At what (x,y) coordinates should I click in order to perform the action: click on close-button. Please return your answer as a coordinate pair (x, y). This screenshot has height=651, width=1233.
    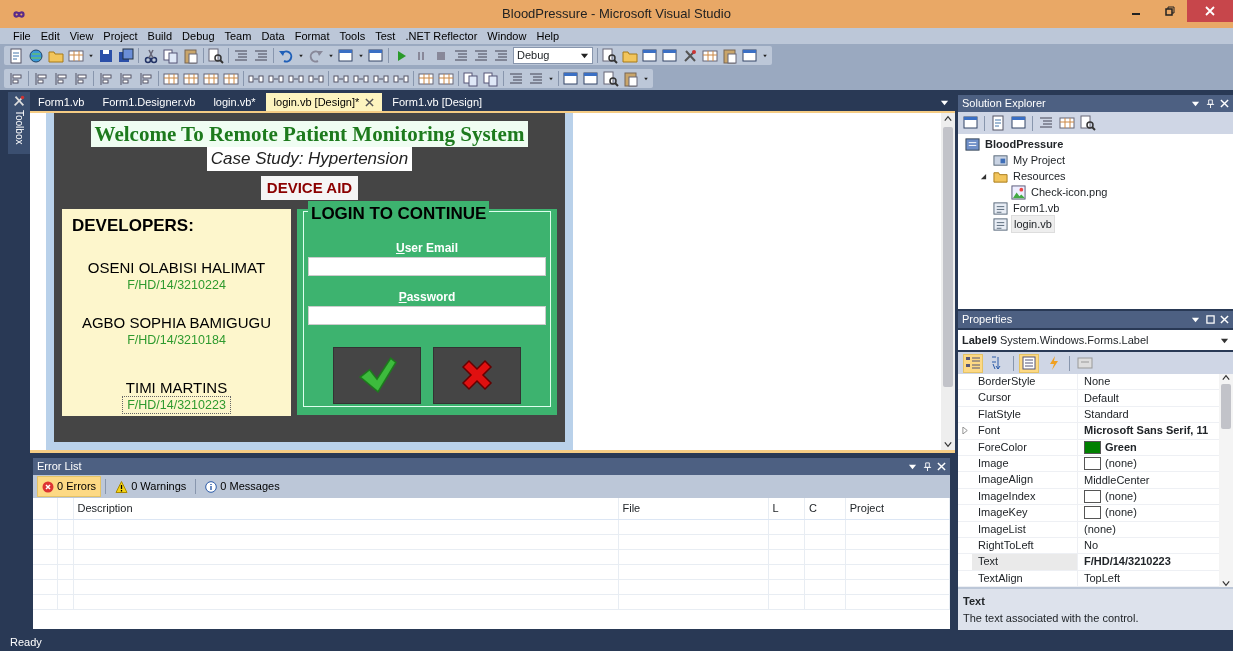
    Looking at the image, I should click on (1210, 11).